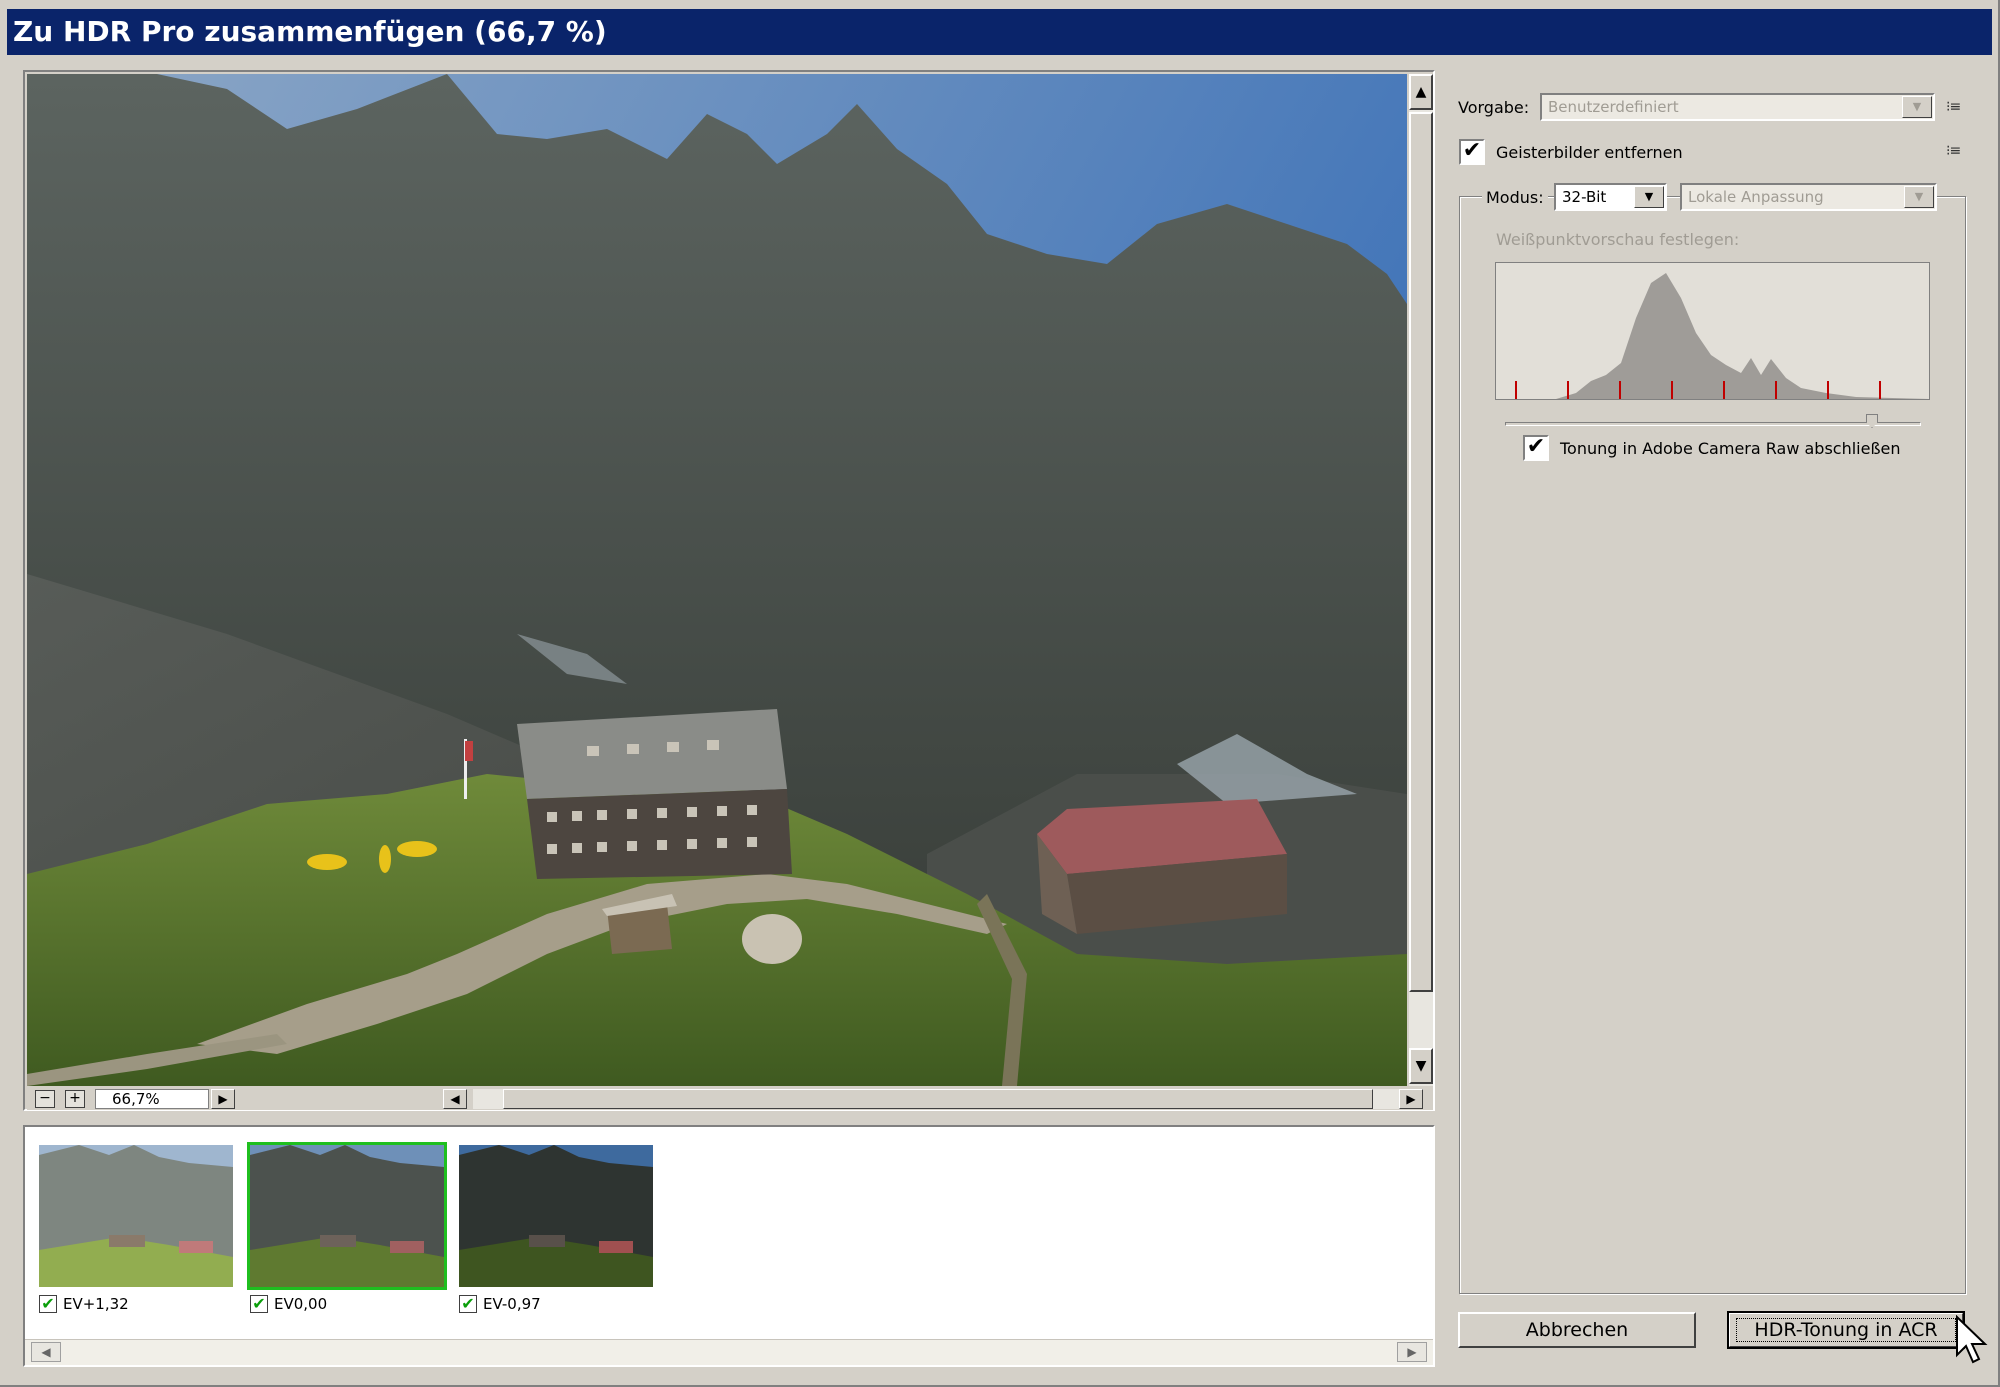  I want to click on horizontal-scroll-thumb, so click(938, 1099).